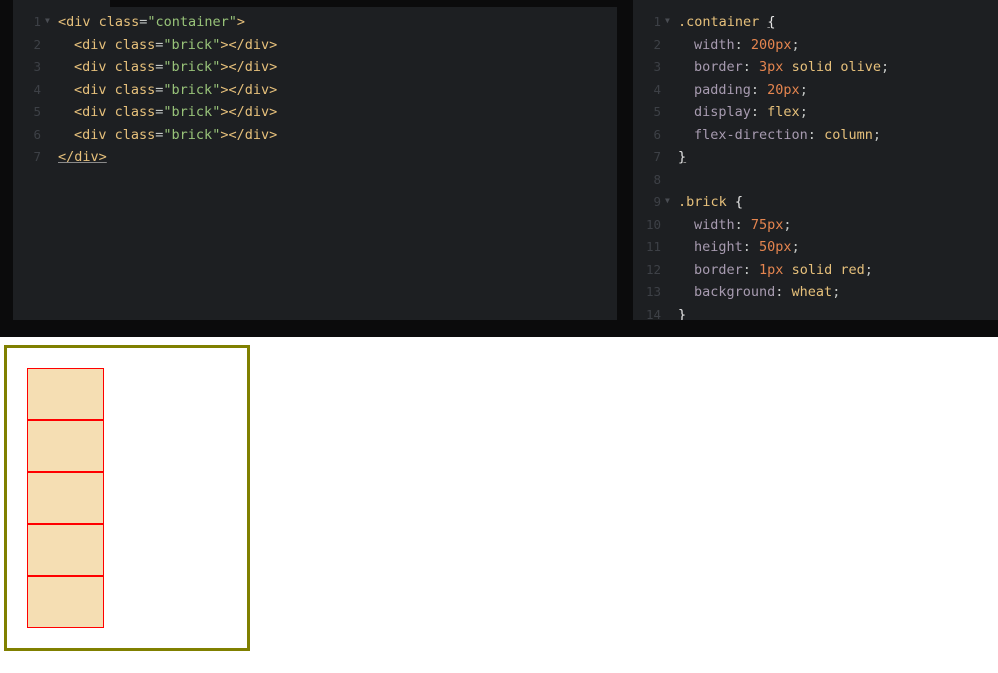 This screenshot has width=998, height=673. I want to click on css-code-line: 6 flex-direction: column;, so click(815, 135).